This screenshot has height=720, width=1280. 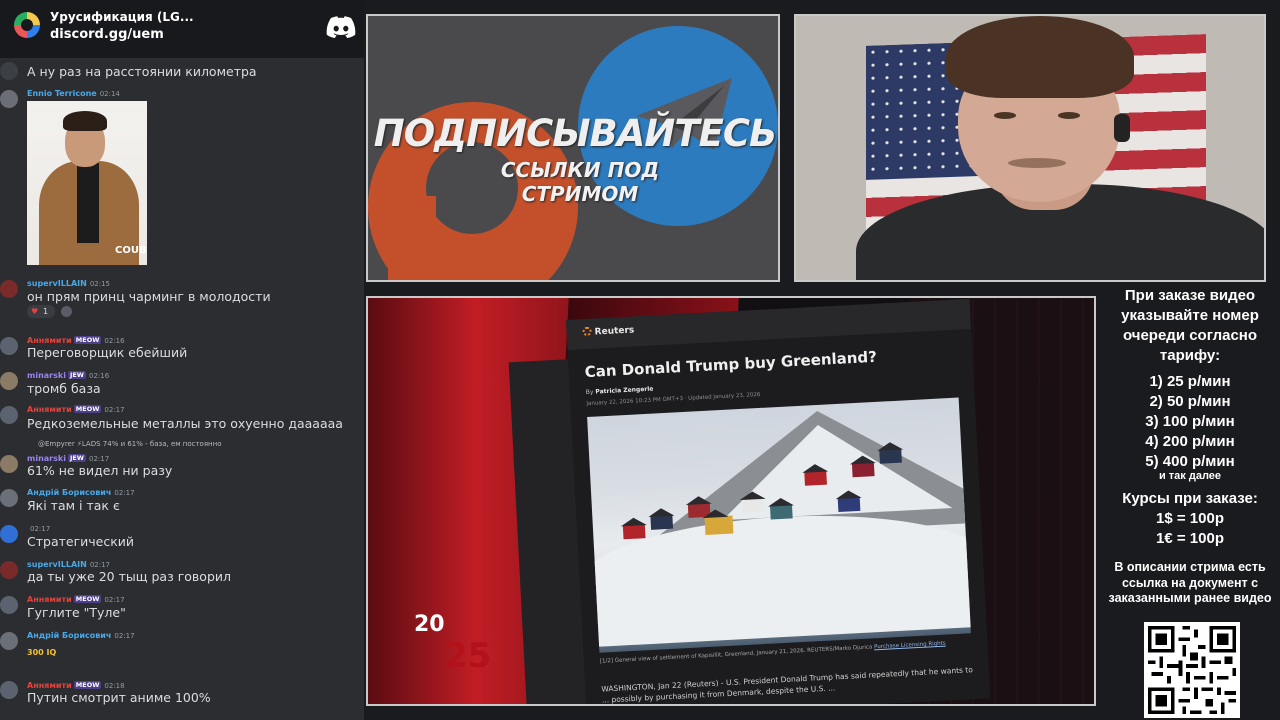 What do you see at coordinates (100, 470) in the screenshot?
I see `message-text: 61% не видел ни разу` at bounding box center [100, 470].